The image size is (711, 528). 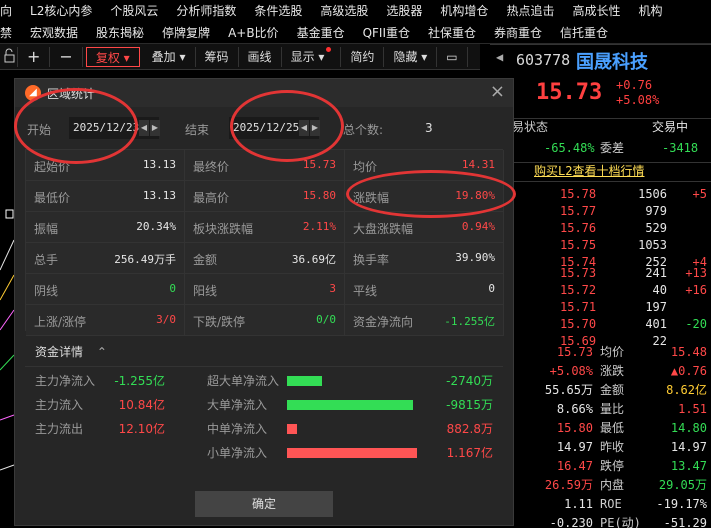 What do you see at coordinates (600, 466) in the screenshot?
I see `stat-row: 16.47 跌停 13.47` at bounding box center [600, 466].